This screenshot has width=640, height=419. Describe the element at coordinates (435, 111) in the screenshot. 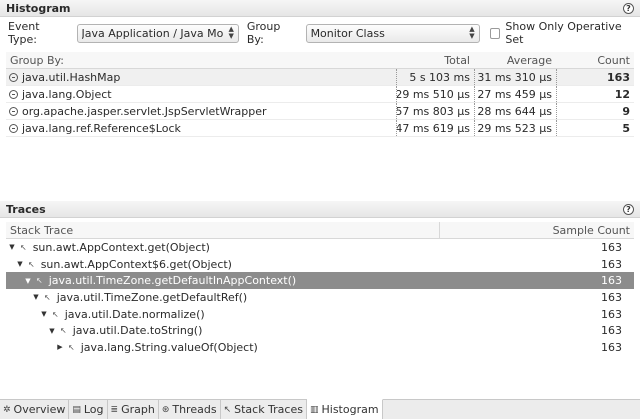

I see `row-total: 257 ms 803 µs` at that location.